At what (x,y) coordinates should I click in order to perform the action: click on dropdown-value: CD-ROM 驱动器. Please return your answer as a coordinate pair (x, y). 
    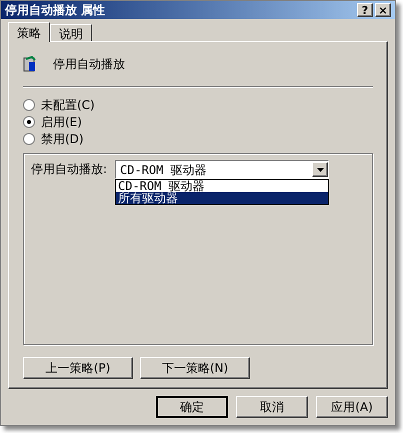
    Looking at the image, I should click on (163, 170).